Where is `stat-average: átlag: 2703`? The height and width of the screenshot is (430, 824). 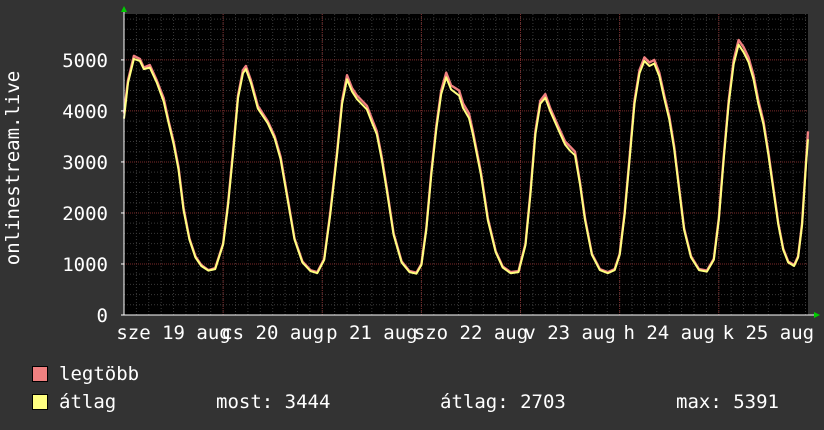 stat-average: átlag: 2703 is located at coordinates (503, 402).